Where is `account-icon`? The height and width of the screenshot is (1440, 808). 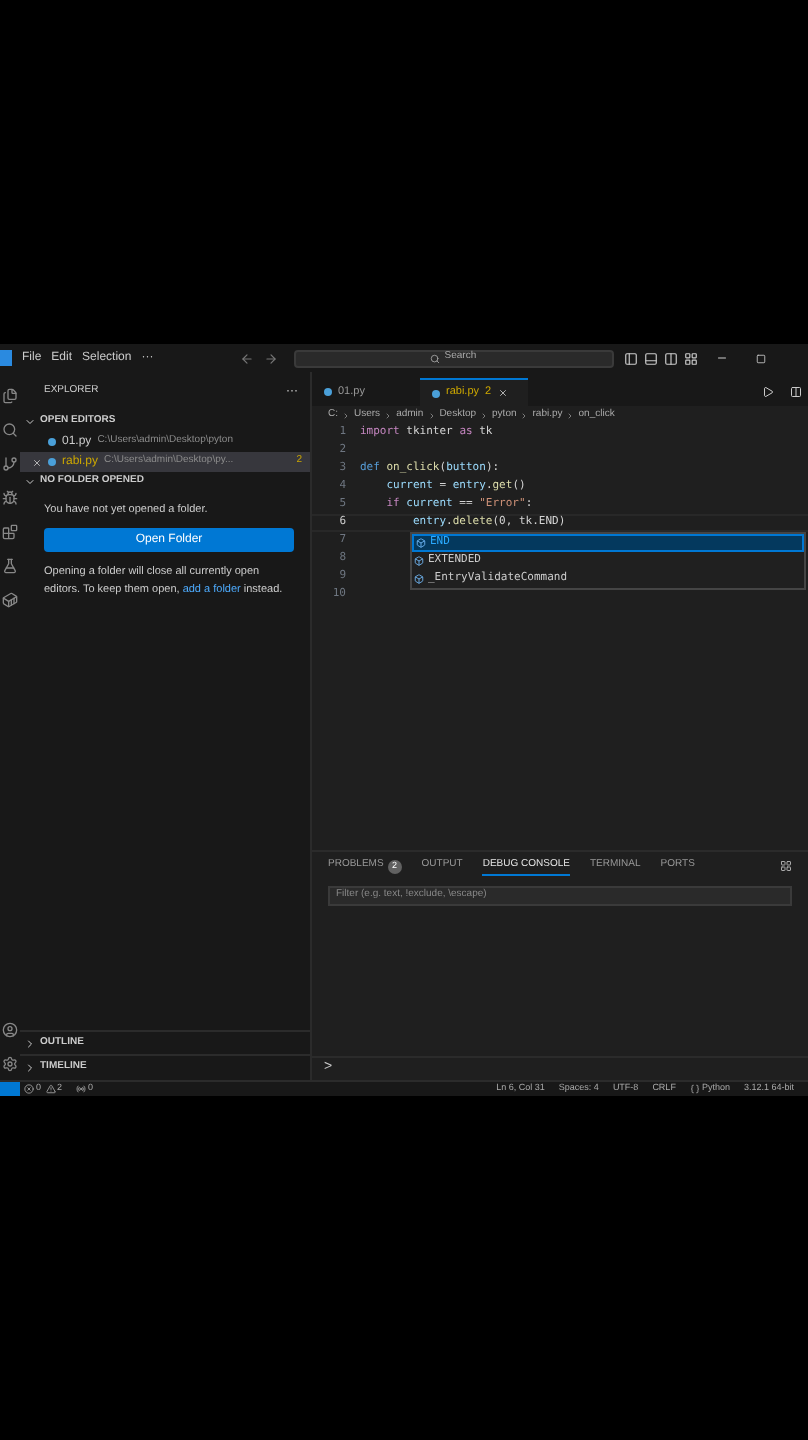 account-icon is located at coordinates (10, 1030).